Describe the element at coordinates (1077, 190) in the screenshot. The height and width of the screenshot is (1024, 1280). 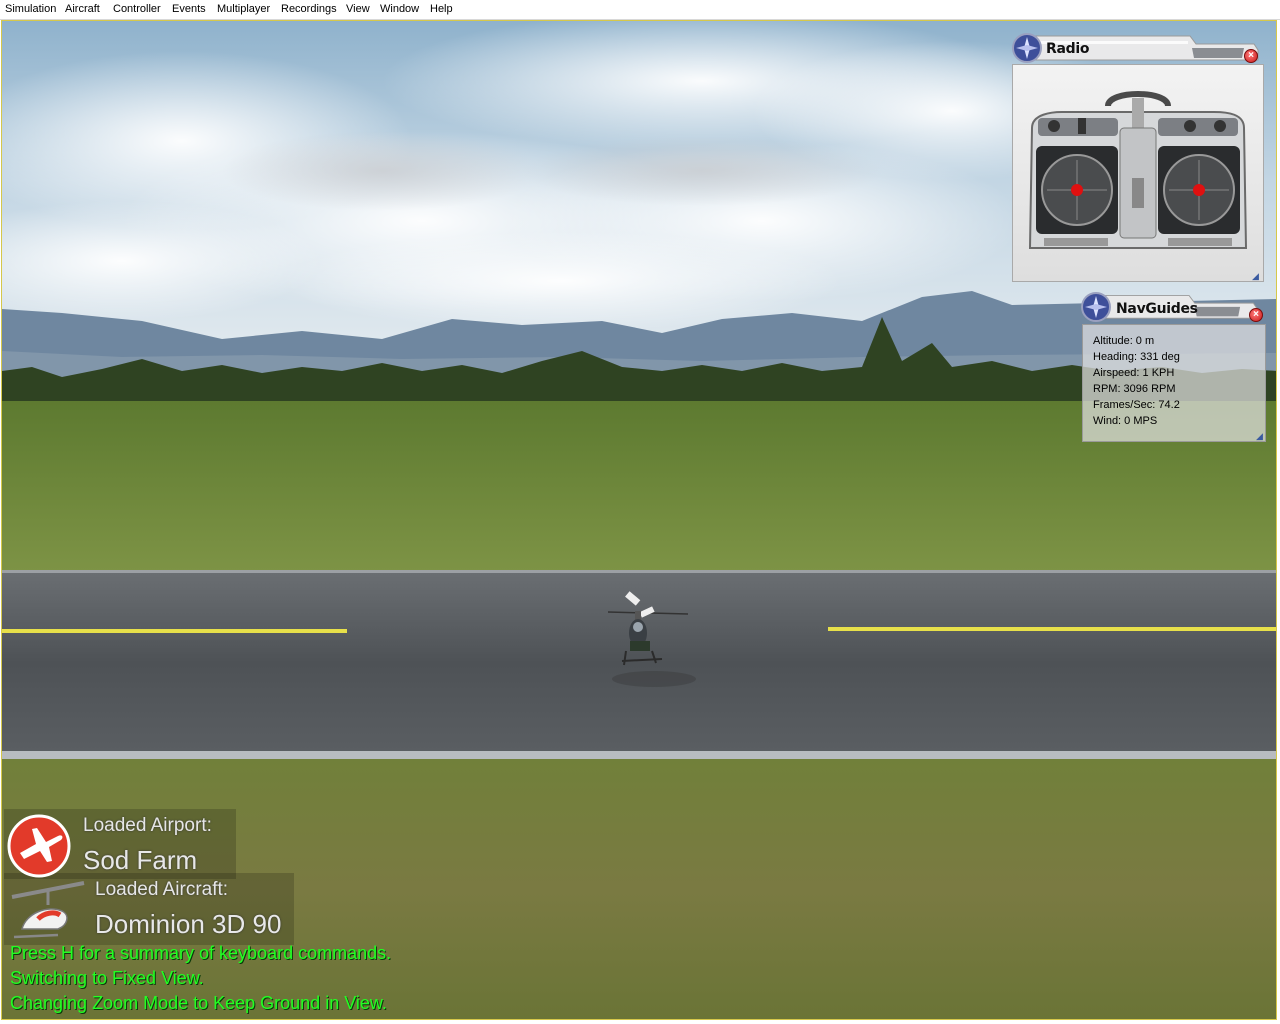
I see `left-stick-indicator` at that location.